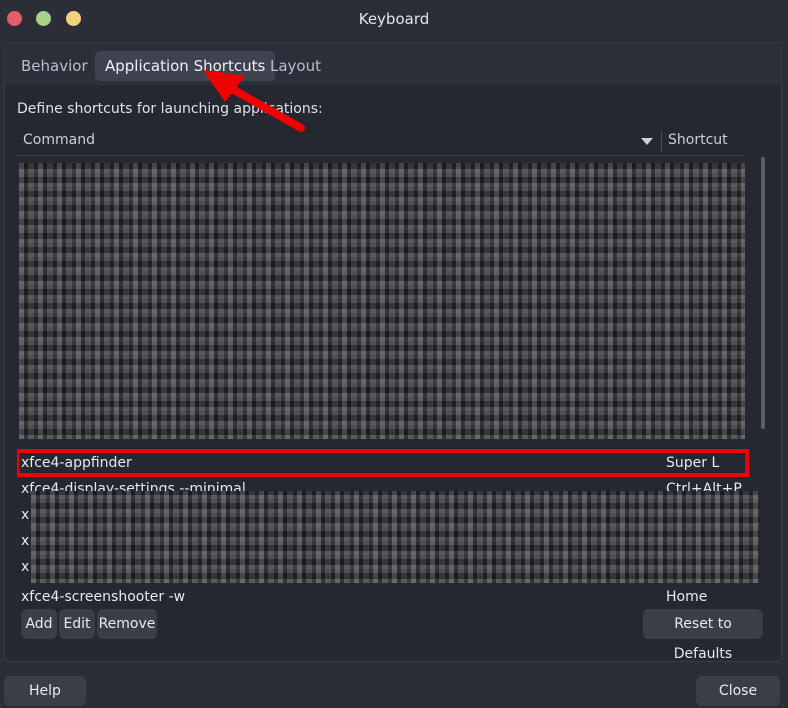 The width and height of the screenshot is (788, 708). I want to click on shortcut-cell: Home, so click(687, 595).